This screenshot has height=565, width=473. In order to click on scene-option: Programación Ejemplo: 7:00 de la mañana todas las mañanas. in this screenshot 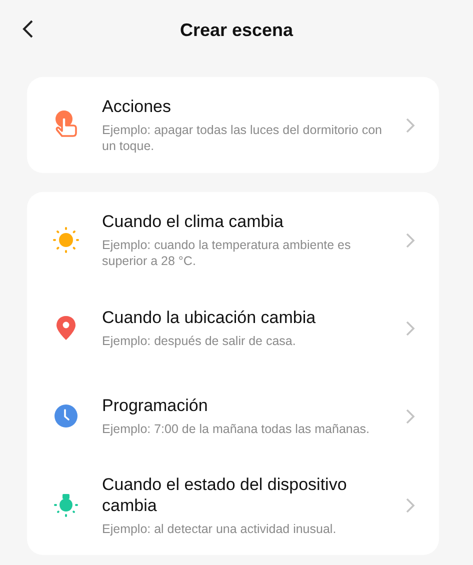, I will do `click(233, 416)`.